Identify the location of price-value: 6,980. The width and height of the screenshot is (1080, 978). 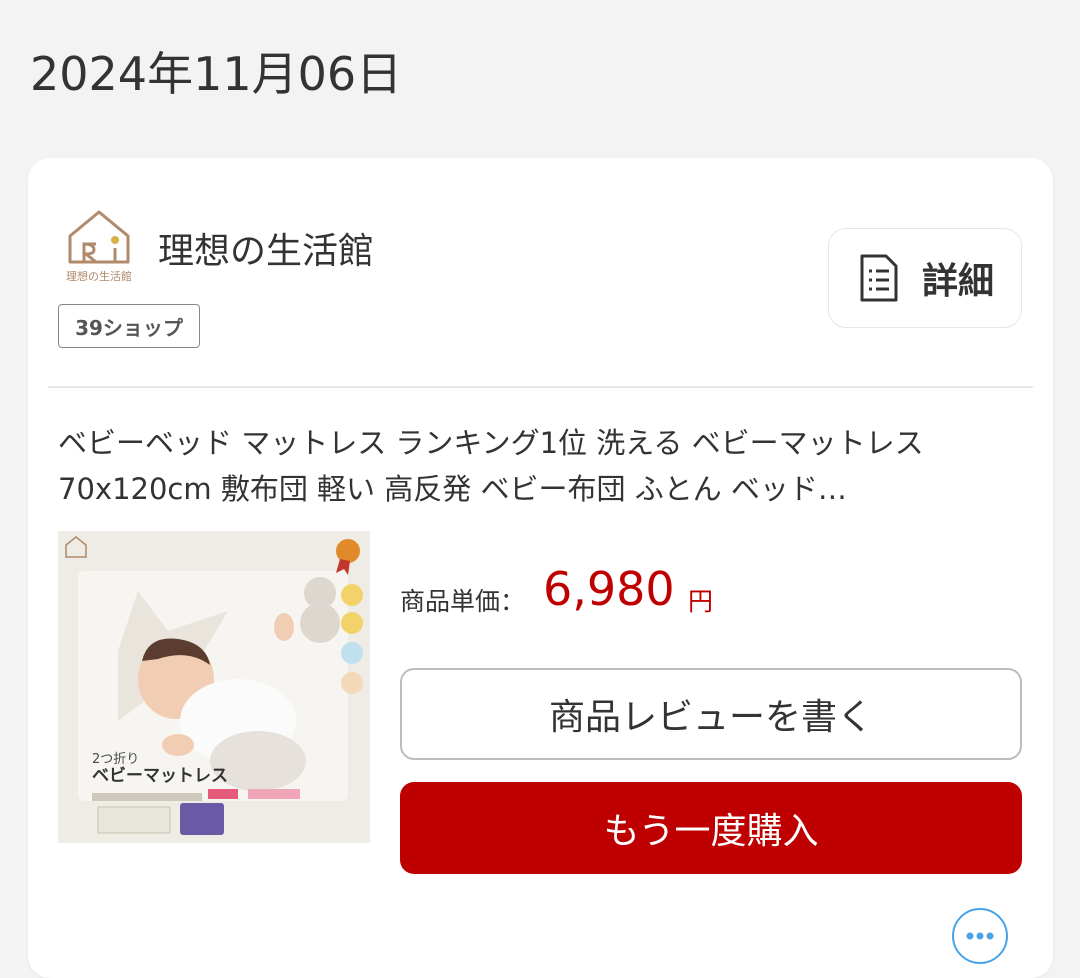
(609, 589).